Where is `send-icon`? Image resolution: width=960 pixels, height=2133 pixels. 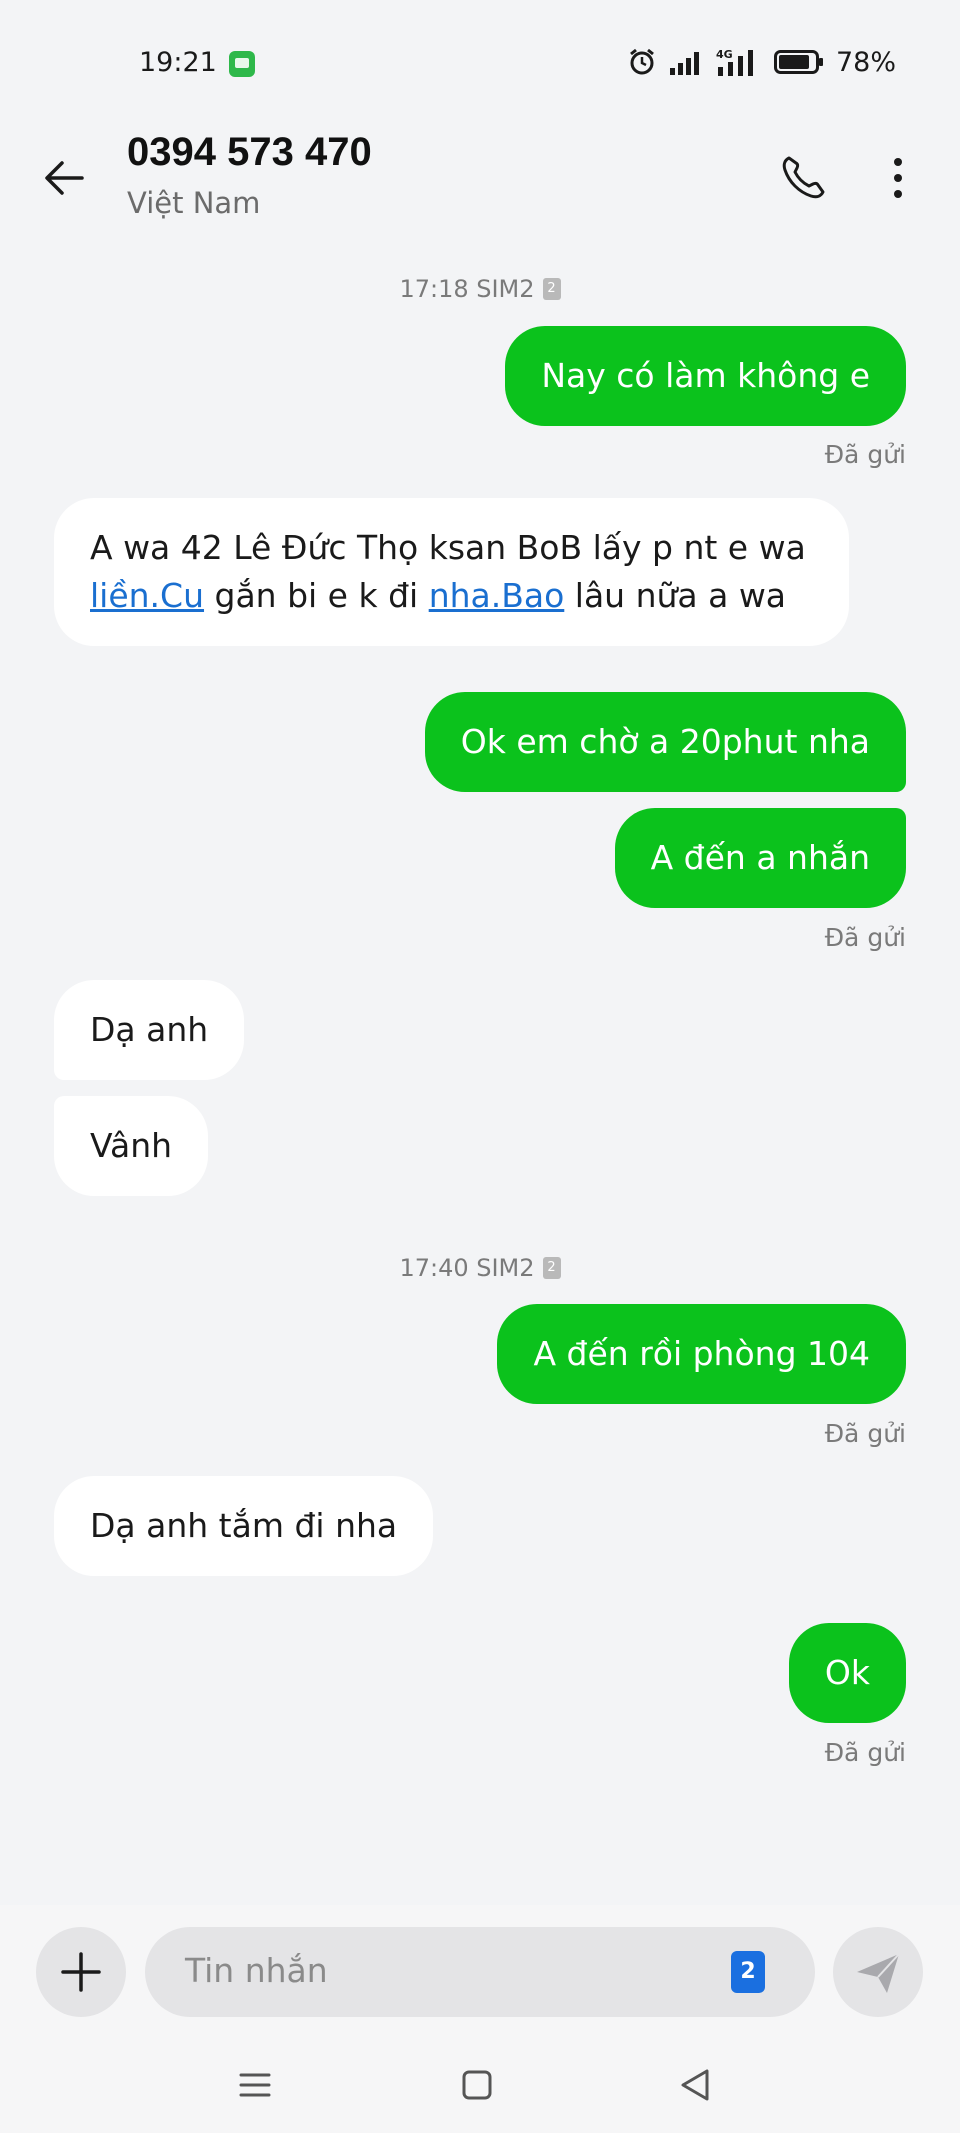
send-icon is located at coordinates (878, 1973).